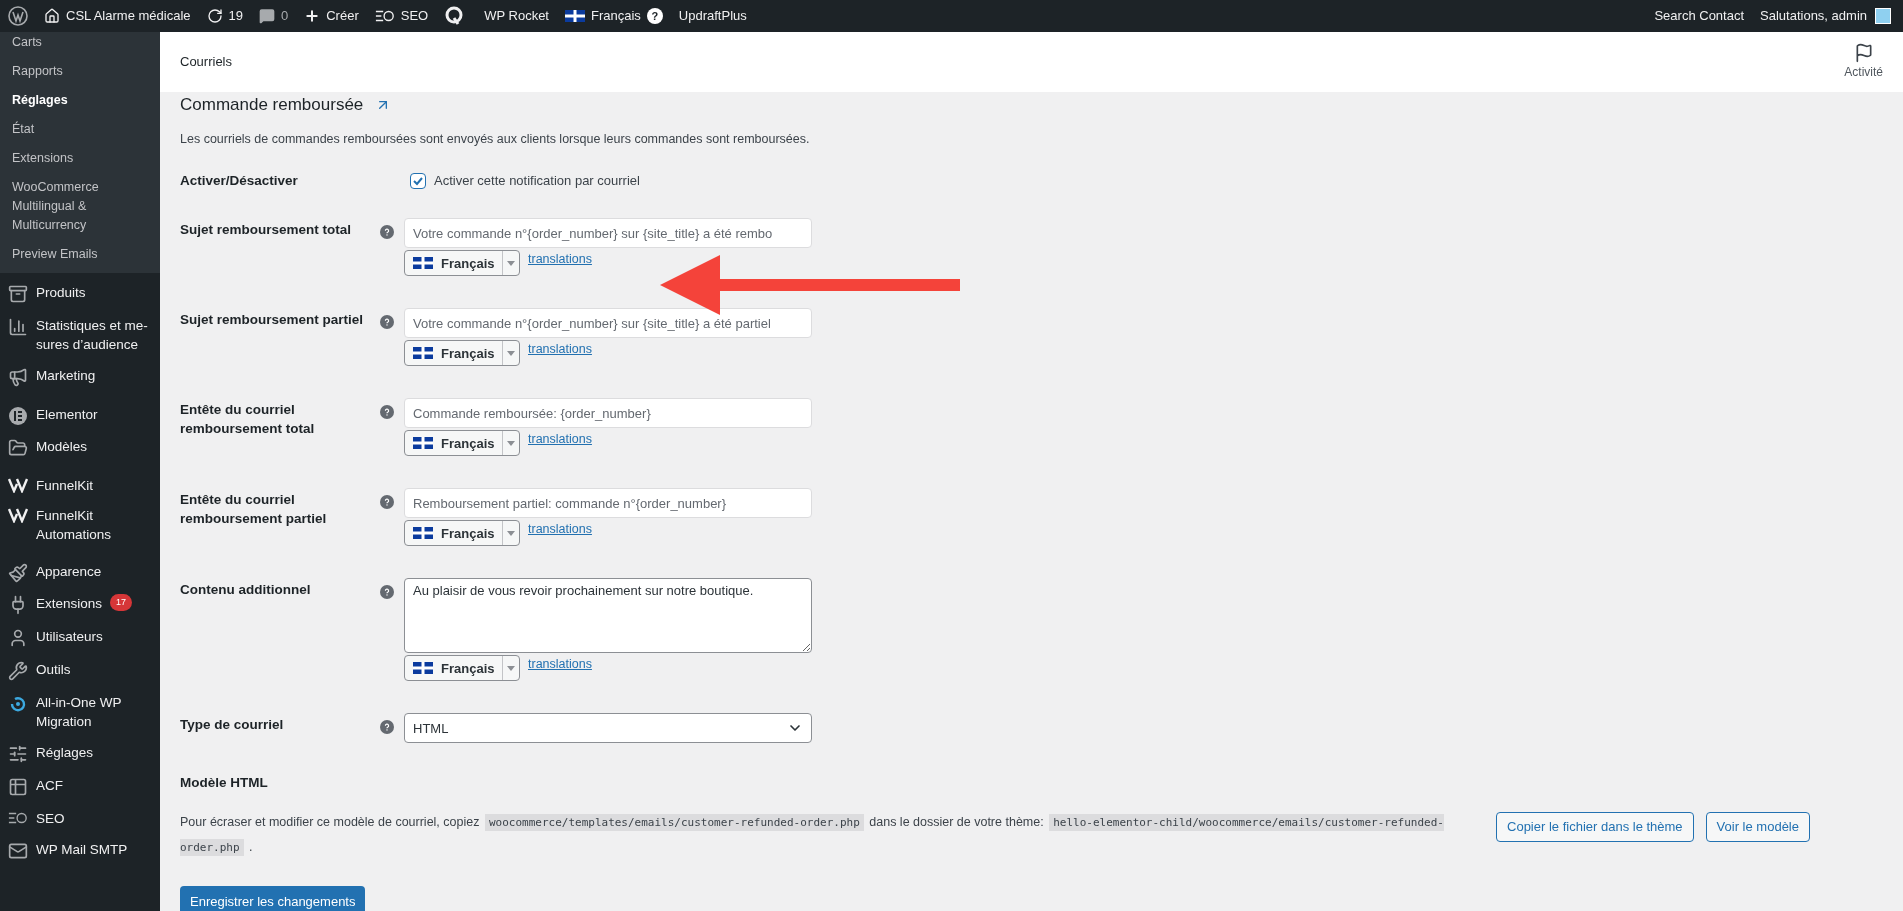  Describe the element at coordinates (224, 16) in the screenshot. I see `admin-bar-link: 19` at that location.